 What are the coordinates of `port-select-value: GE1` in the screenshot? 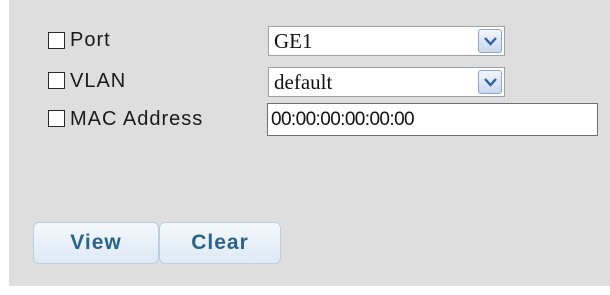 It's located at (293, 41).